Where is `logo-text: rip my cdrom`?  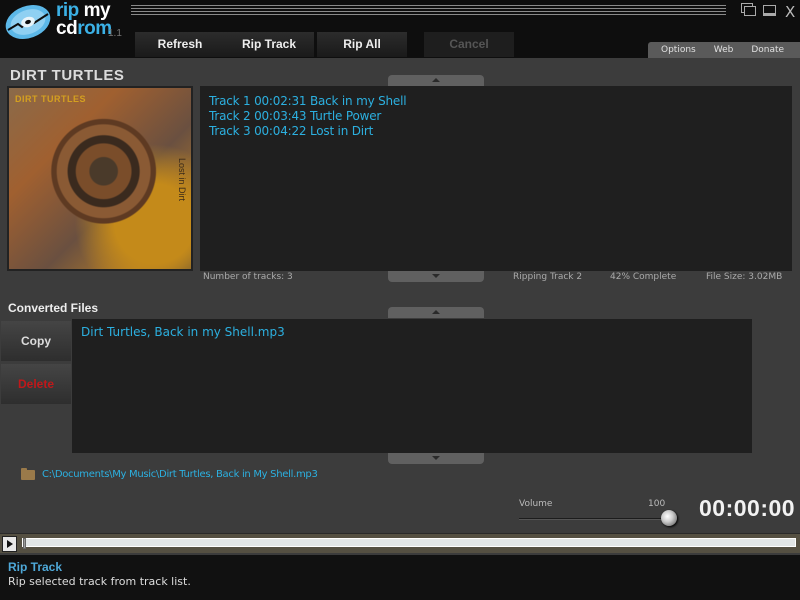 logo-text: rip my cdrom is located at coordinates (84, 20).